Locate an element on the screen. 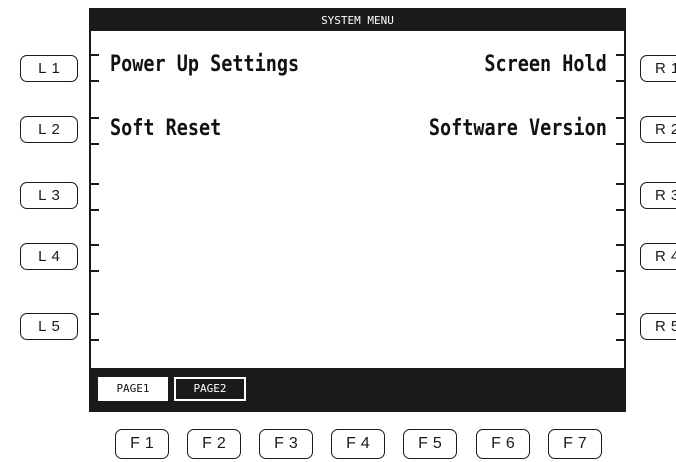 The image size is (676, 462). button-l1: L1 is located at coordinates (49, 68).